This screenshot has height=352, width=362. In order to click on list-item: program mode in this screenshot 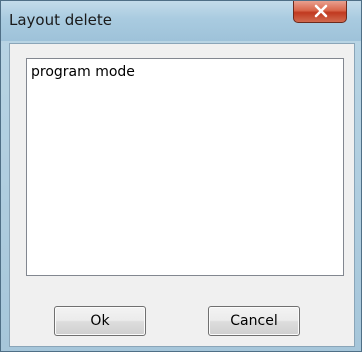, I will do `click(83, 72)`.